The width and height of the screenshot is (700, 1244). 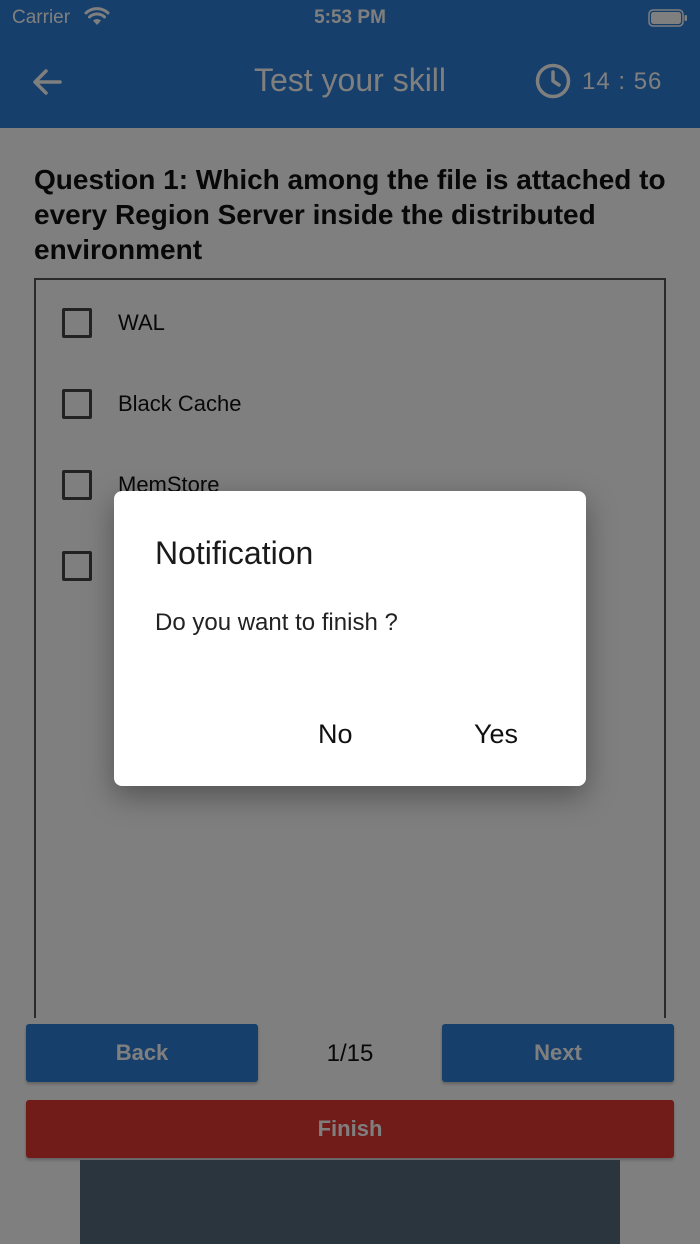 I want to click on no-button: No, so click(x=335, y=734).